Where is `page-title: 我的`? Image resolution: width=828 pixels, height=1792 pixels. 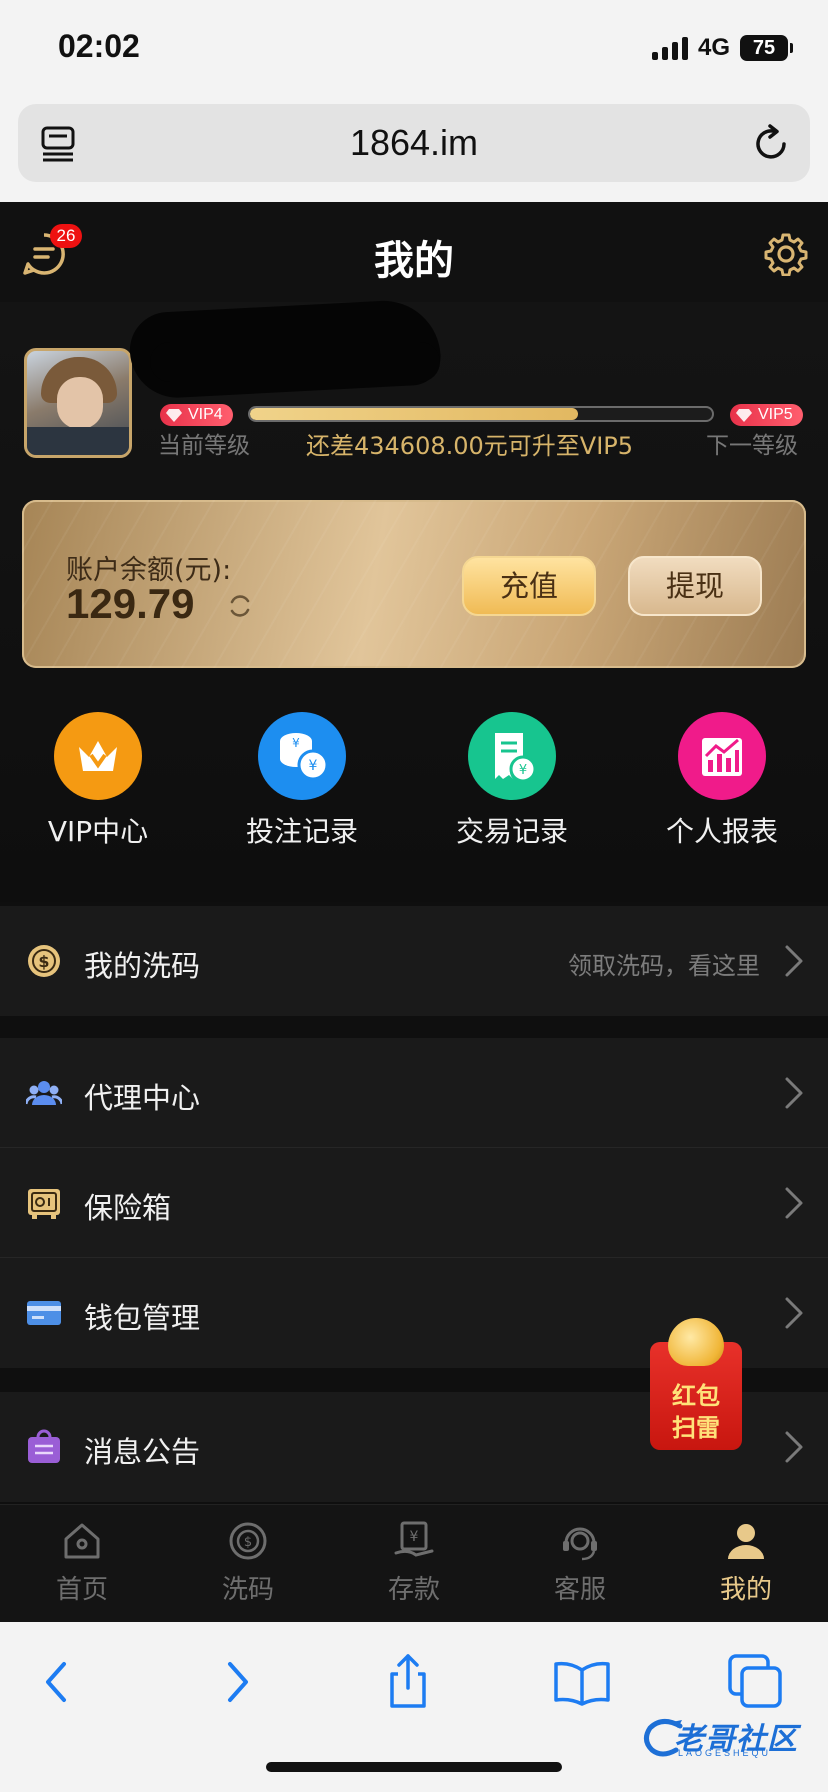
page-title: 我的 is located at coordinates (414, 261).